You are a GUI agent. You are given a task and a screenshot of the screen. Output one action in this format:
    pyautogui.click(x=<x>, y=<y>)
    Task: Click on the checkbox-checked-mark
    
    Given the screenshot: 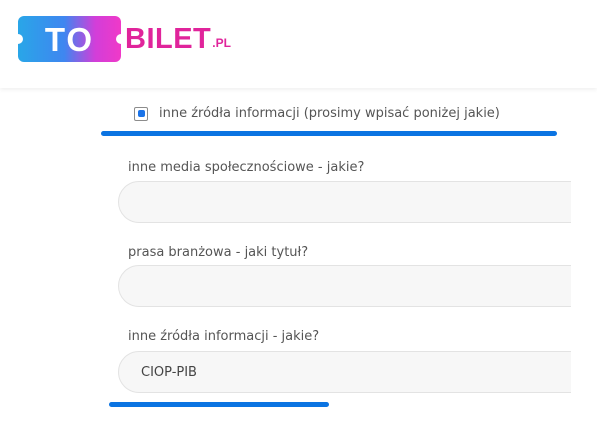 What is the action you would take?
    pyautogui.click(x=141, y=113)
    